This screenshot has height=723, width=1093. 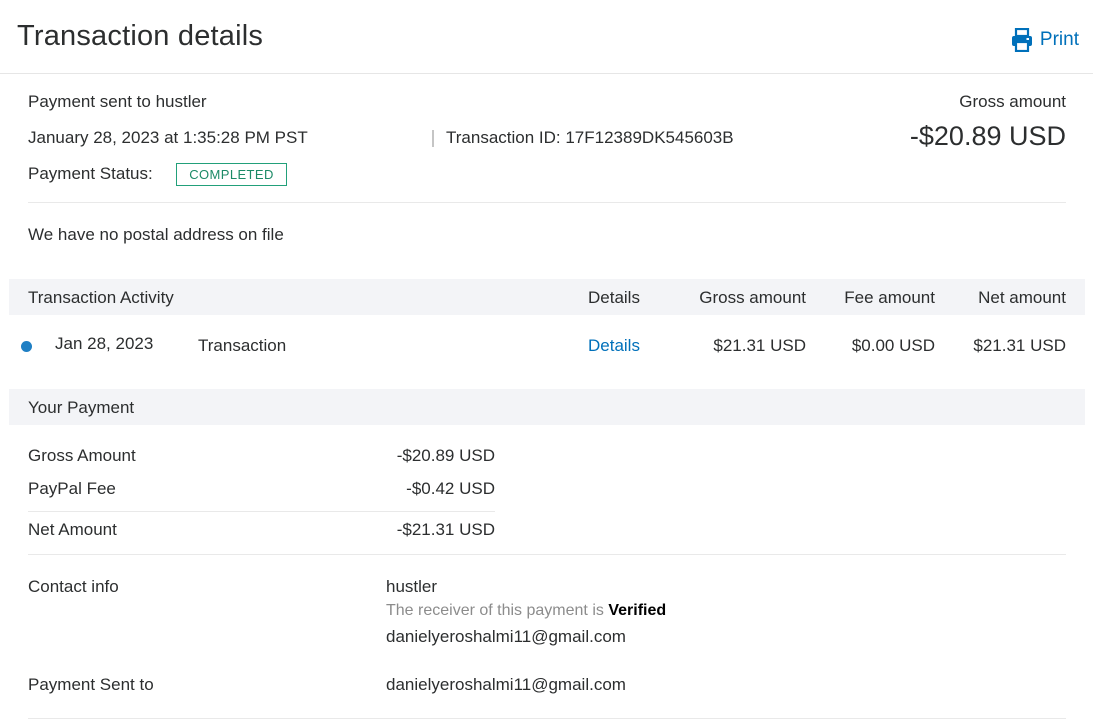 What do you see at coordinates (614, 346) in the screenshot?
I see `row-details-link: Details` at bounding box center [614, 346].